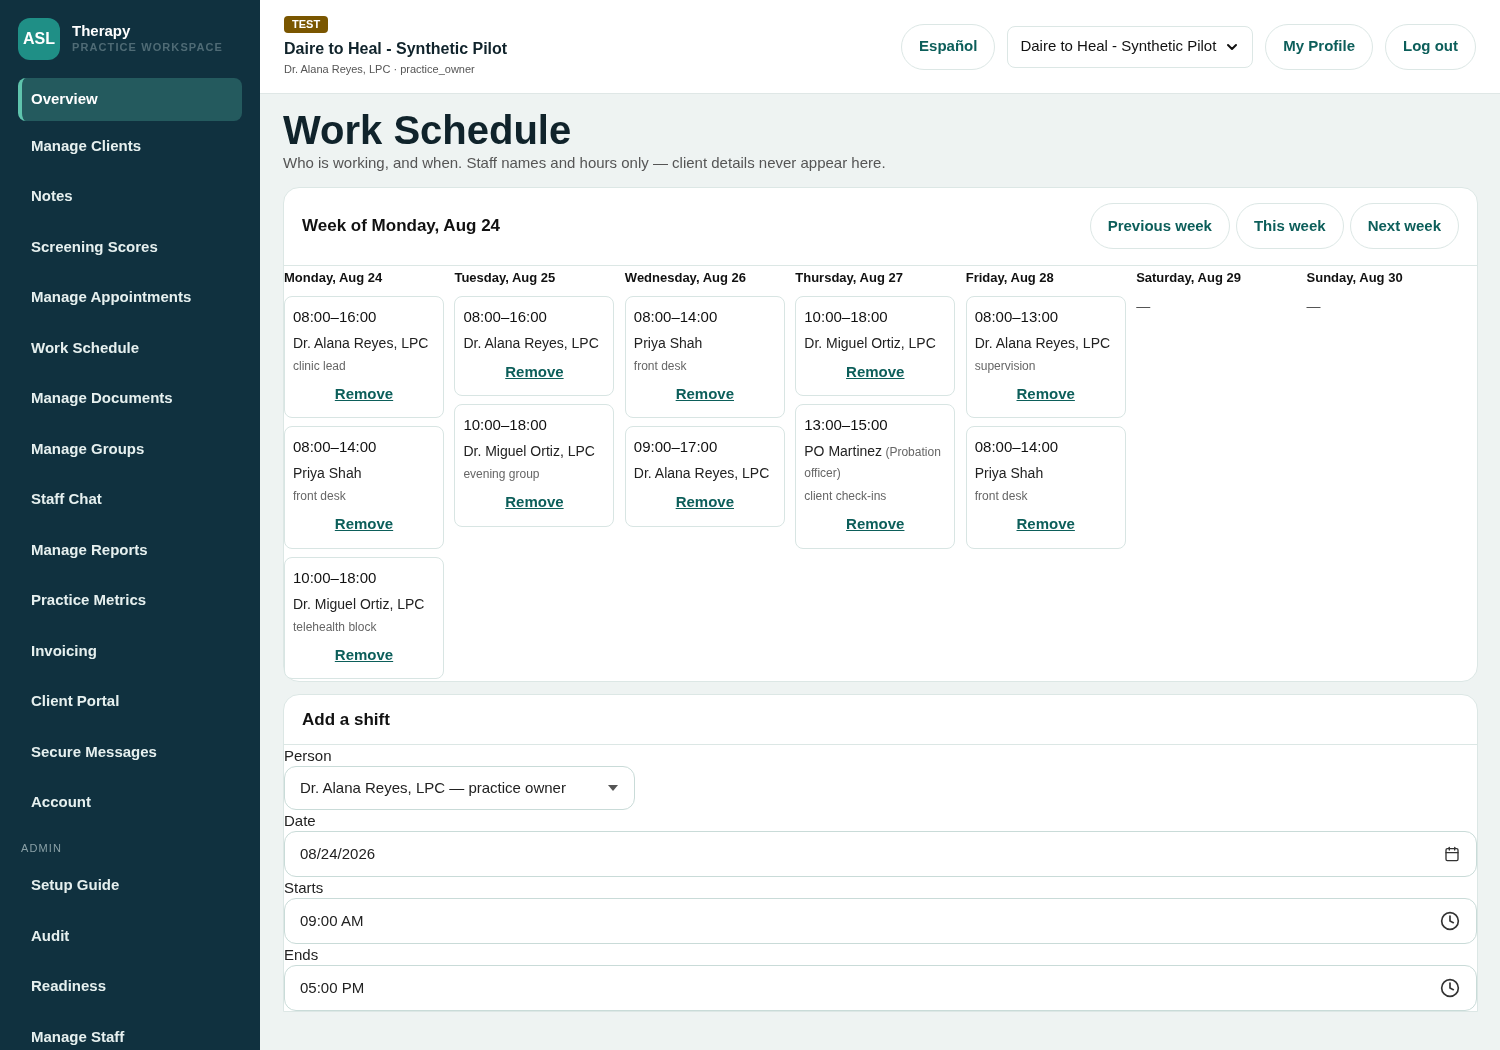  Describe the element at coordinates (459, 788) in the screenshot. I see `person-select: Dr. Alana Reyes, LPC — practice owner` at that location.